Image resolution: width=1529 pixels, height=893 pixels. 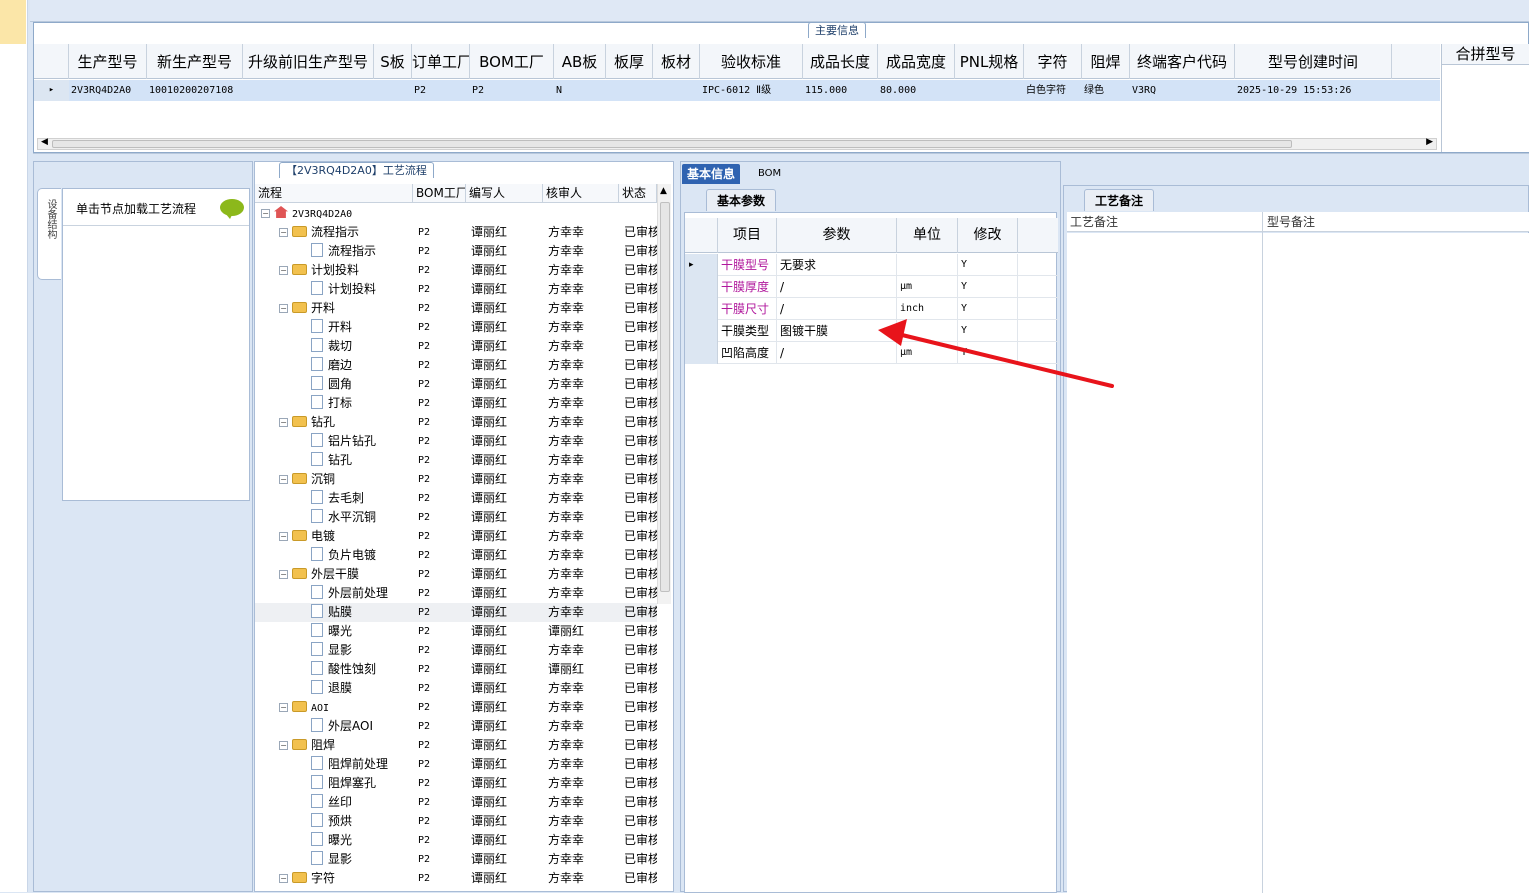 I want to click on tree-node-row: 水平沉铜 P2 谭丽红 方幸幸 已审核, so click(x=456, y=517).